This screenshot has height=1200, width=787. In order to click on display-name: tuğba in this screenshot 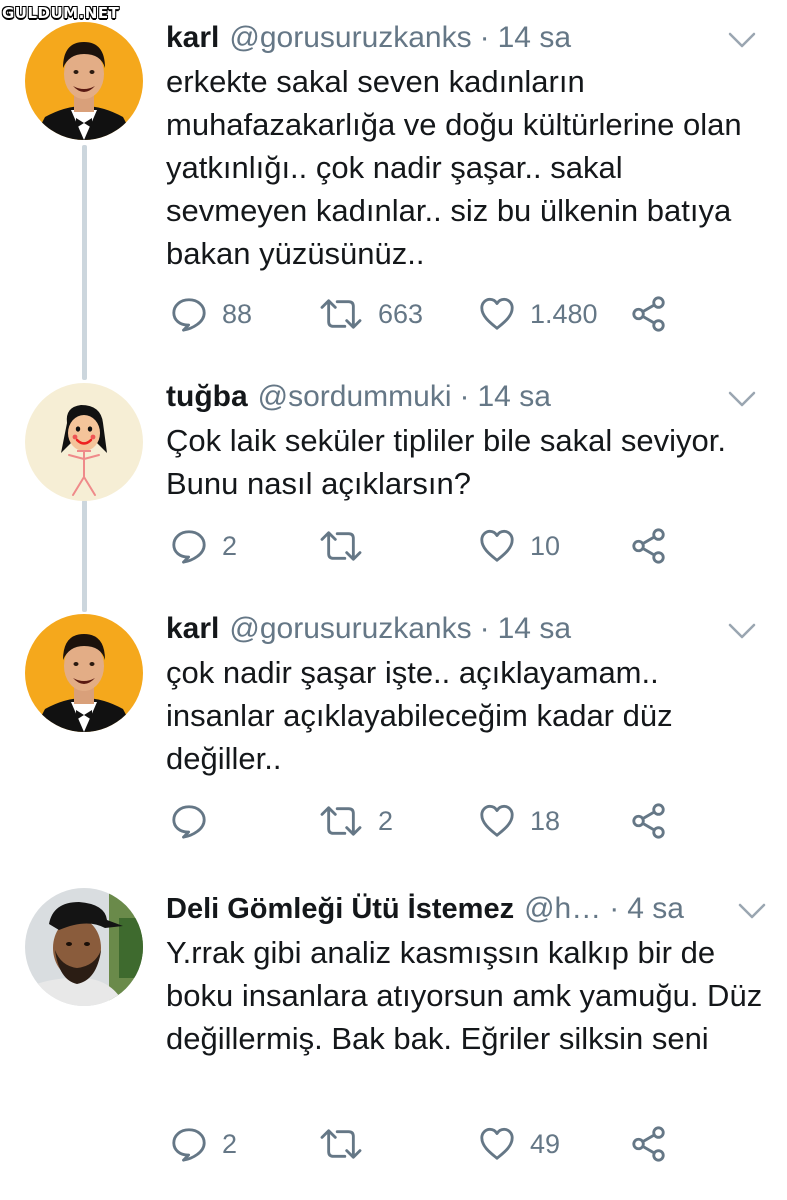, I will do `click(207, 397)`.